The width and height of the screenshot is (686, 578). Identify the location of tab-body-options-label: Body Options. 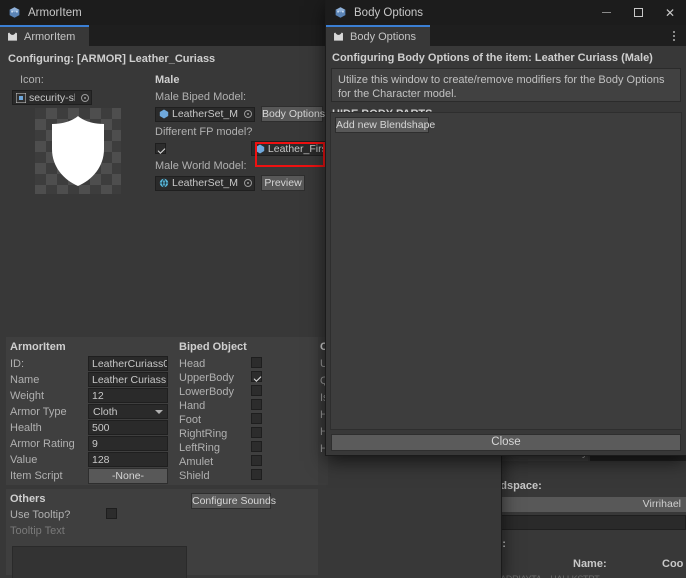
(383, 36).